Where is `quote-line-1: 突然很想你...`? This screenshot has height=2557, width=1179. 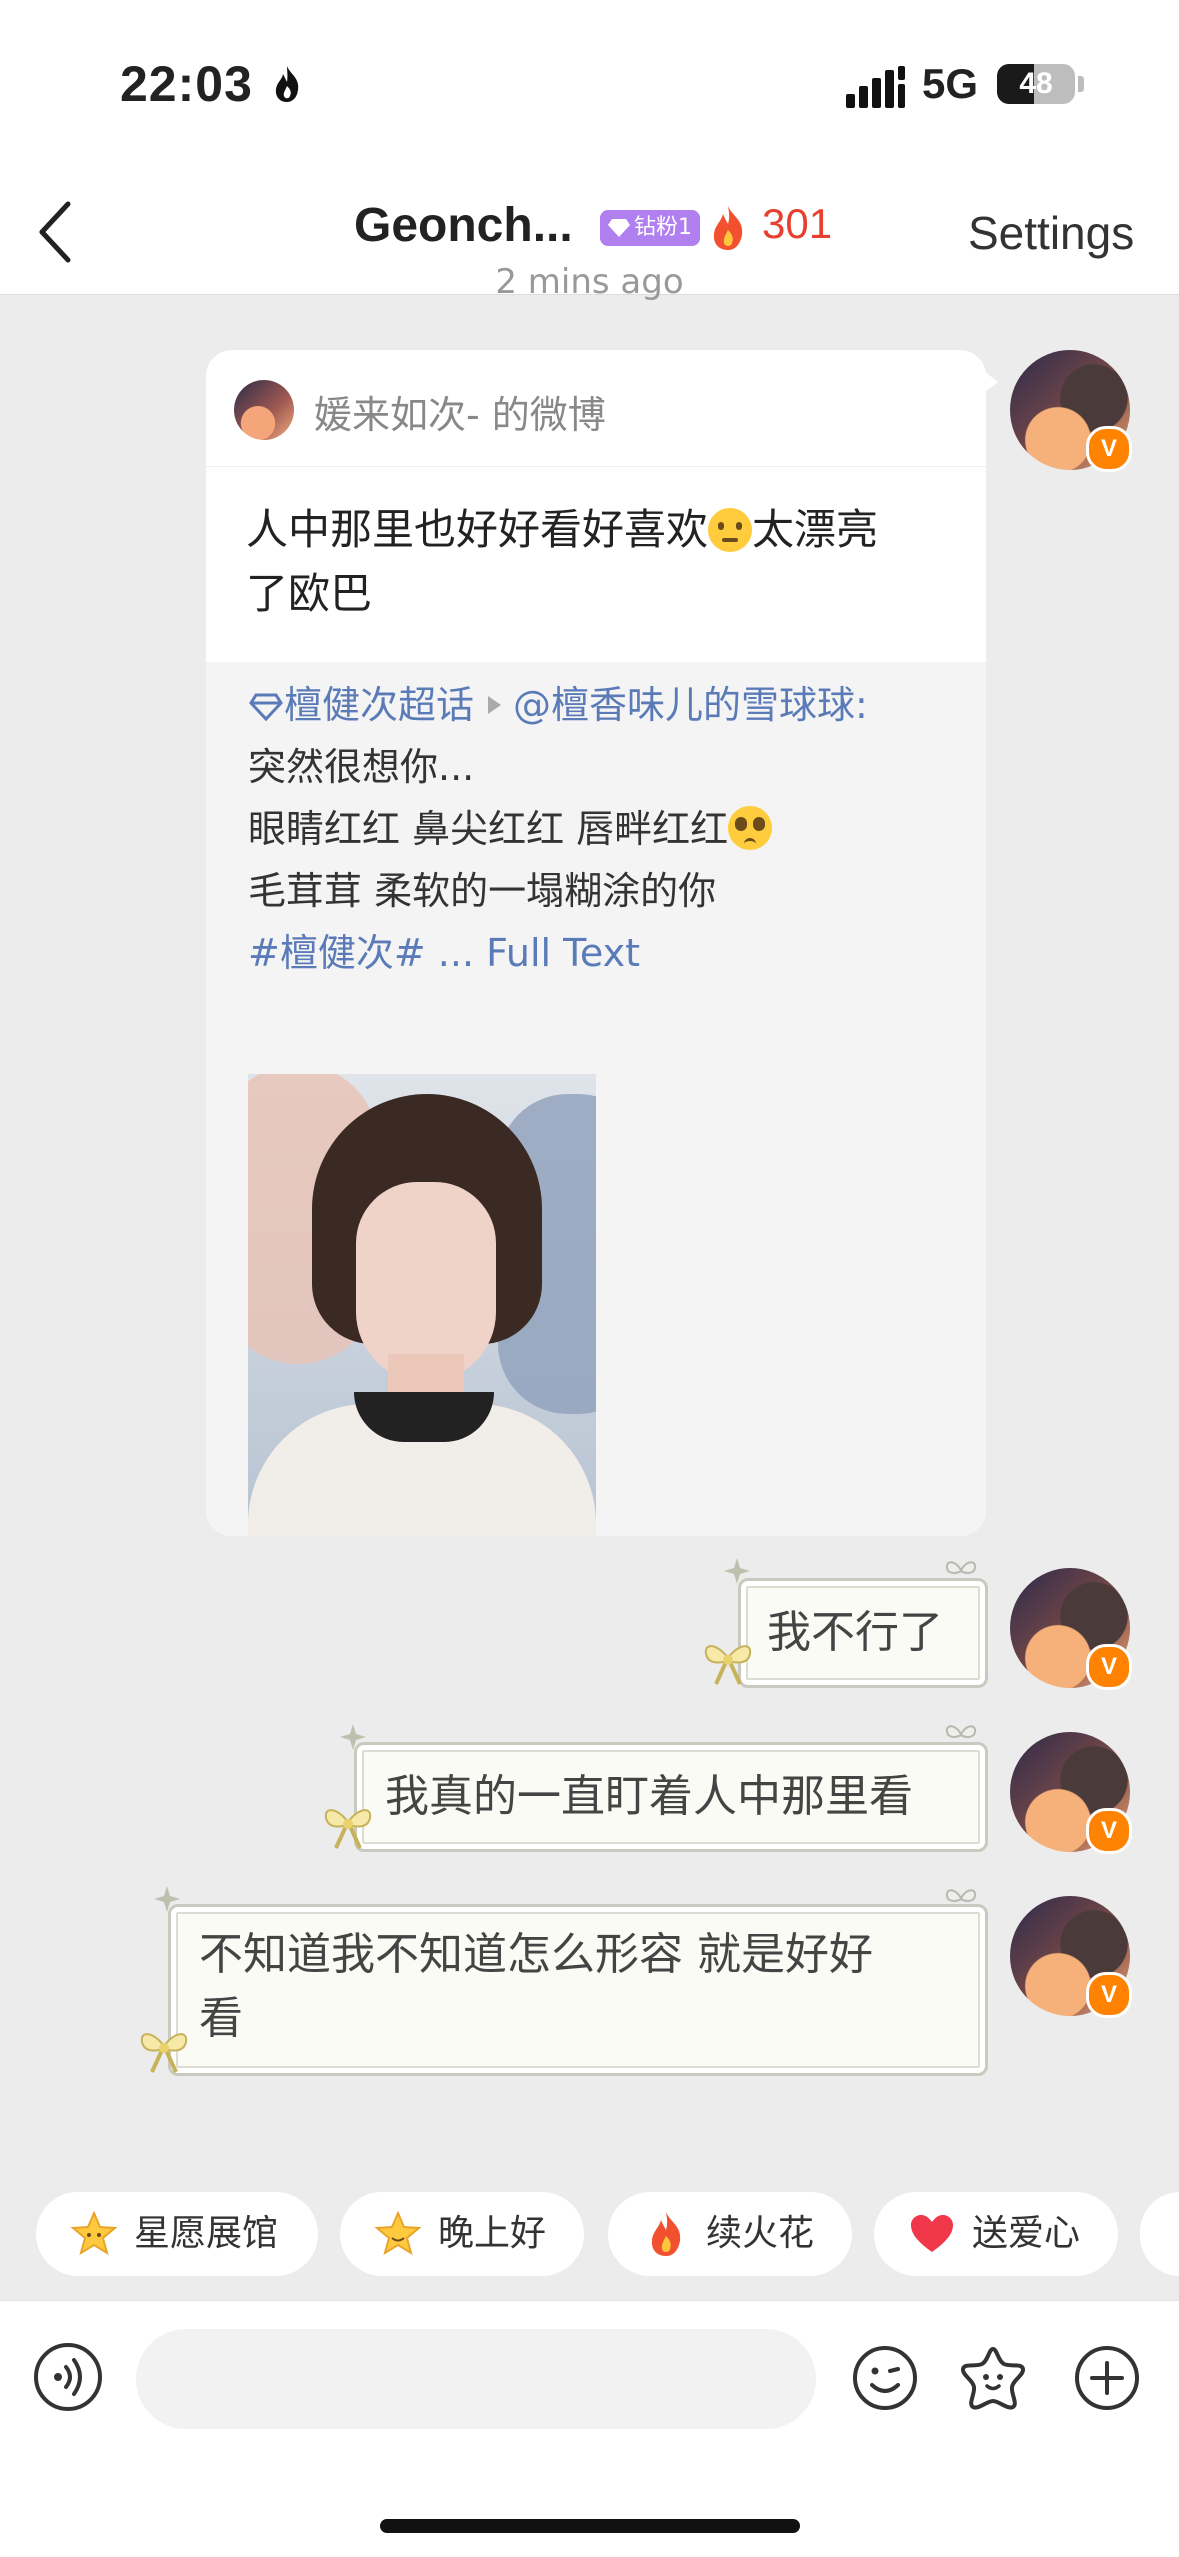 quote-line-1: 突然很想你... is located at coordinates (361, 767).